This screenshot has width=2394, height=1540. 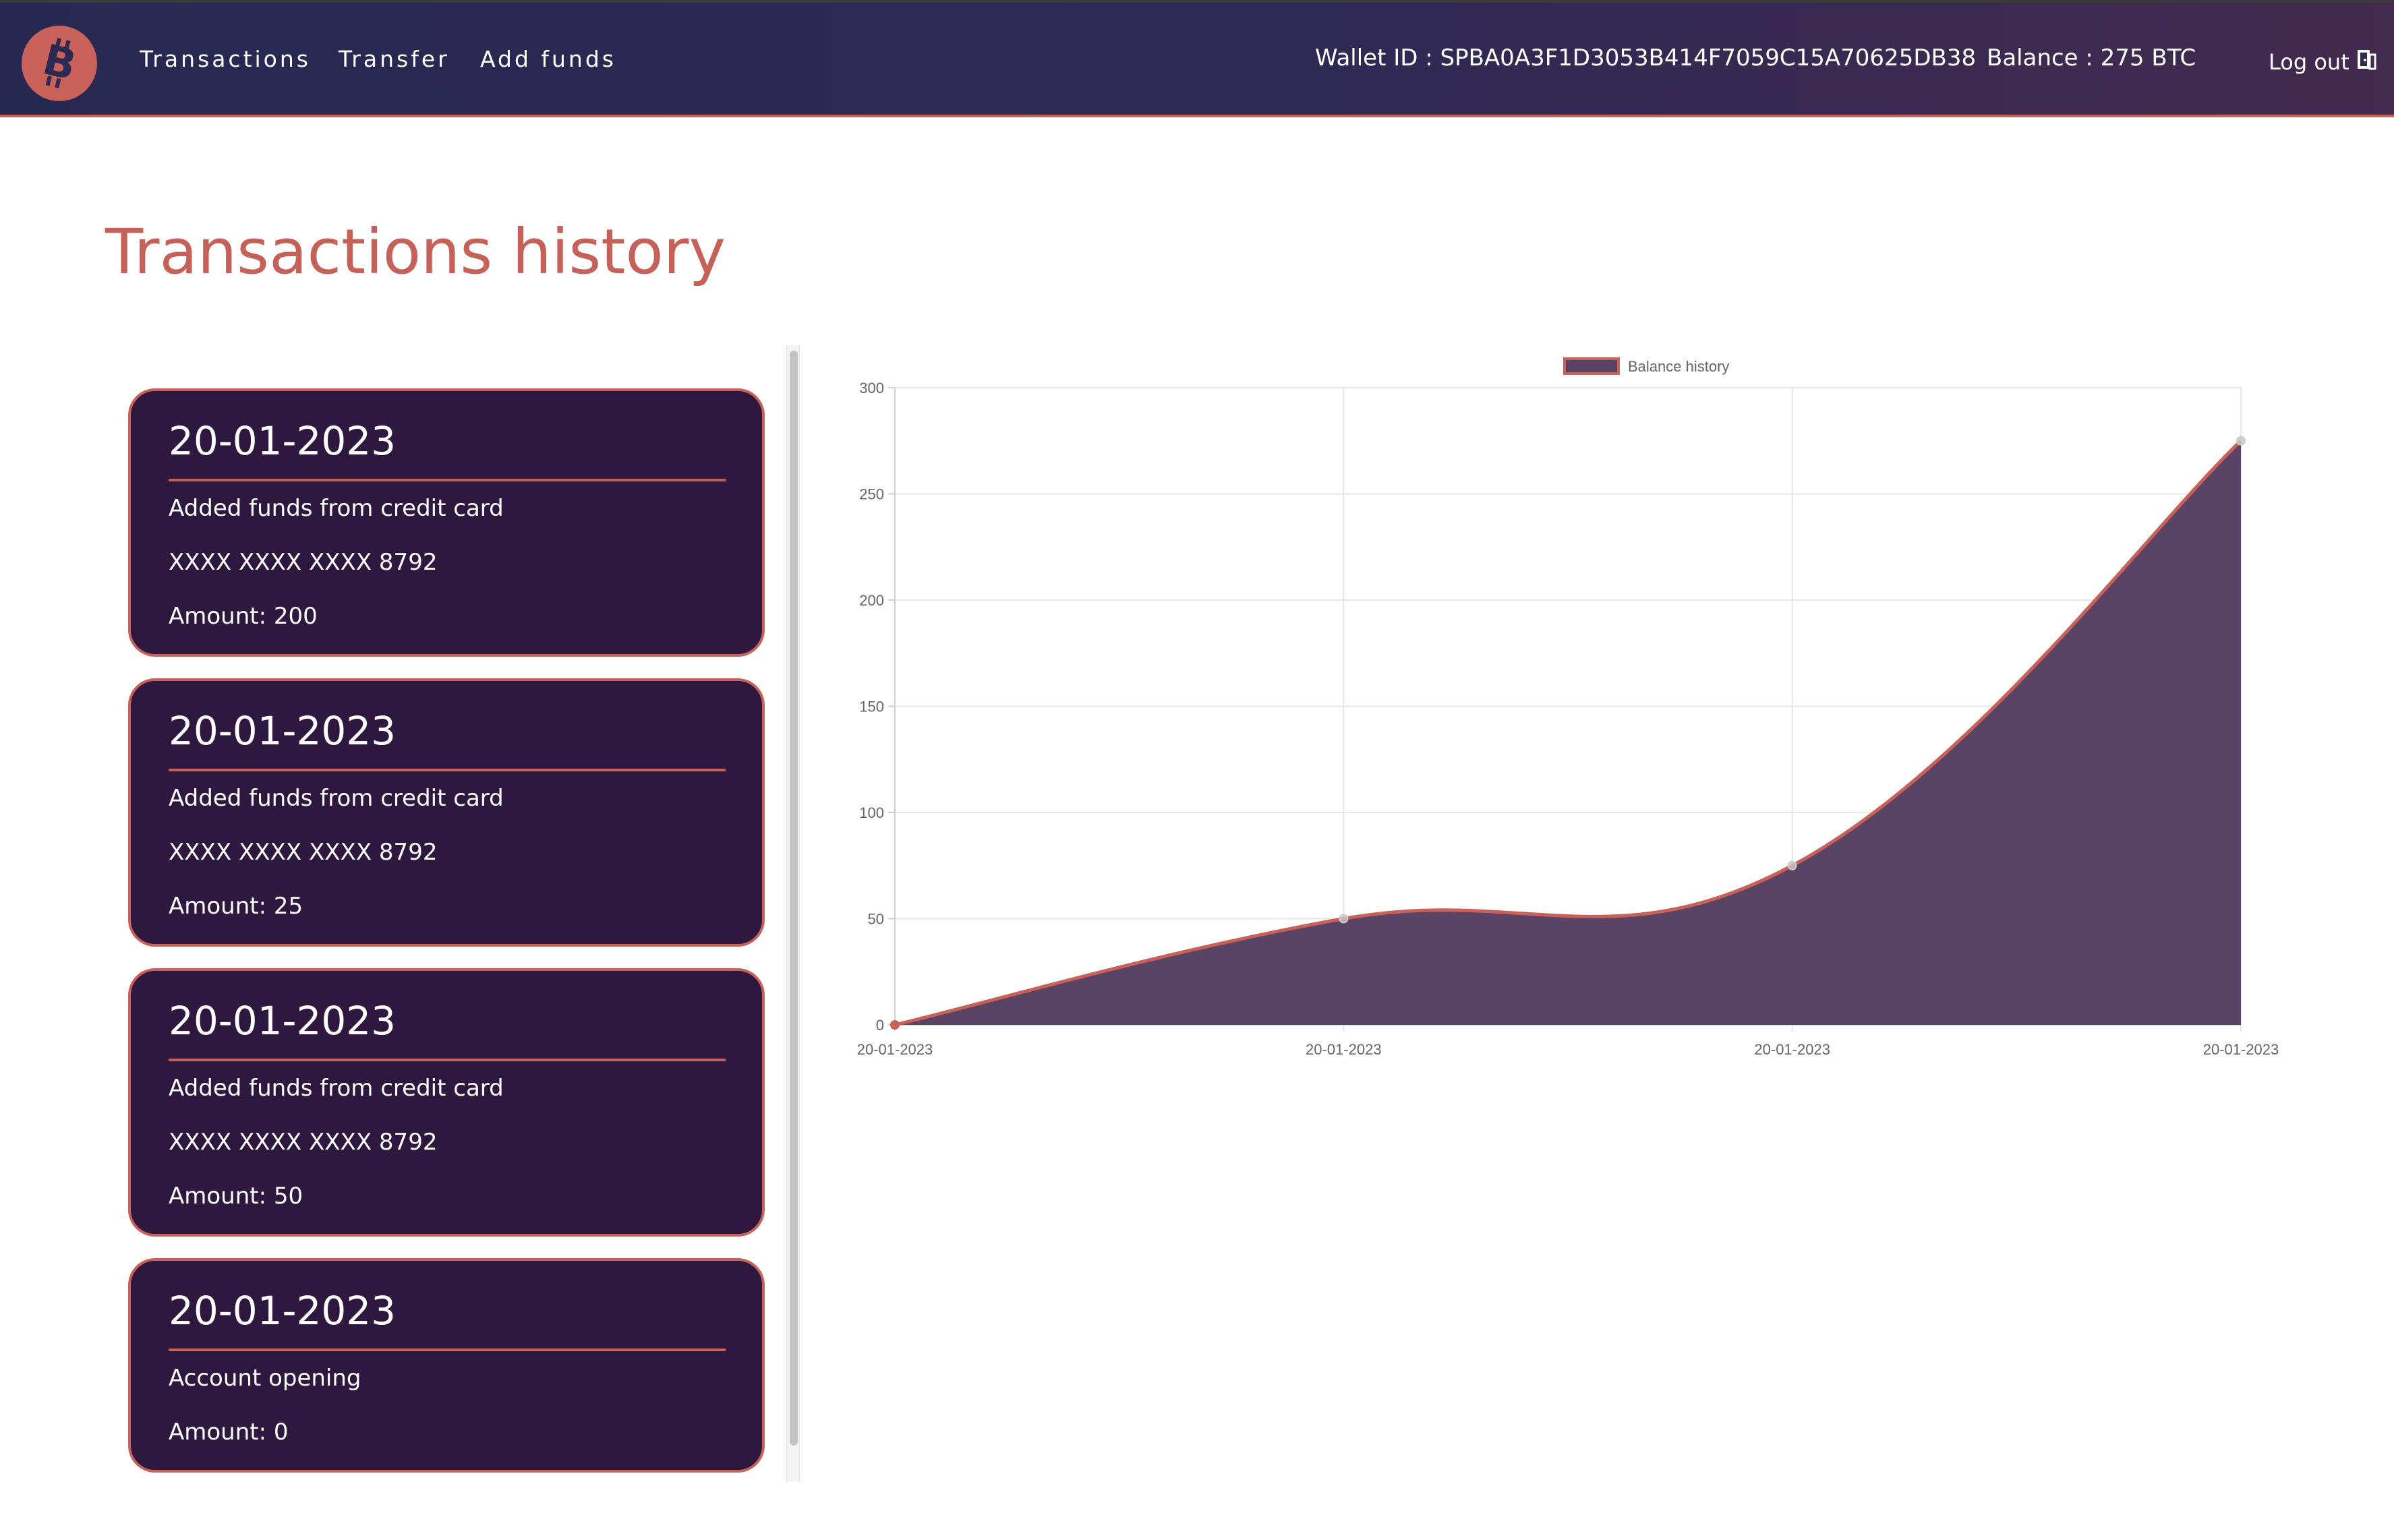 I want to click on transaction-card: 20-01-2023 Account opening Amount: 0, so click(x=446, y=1365).